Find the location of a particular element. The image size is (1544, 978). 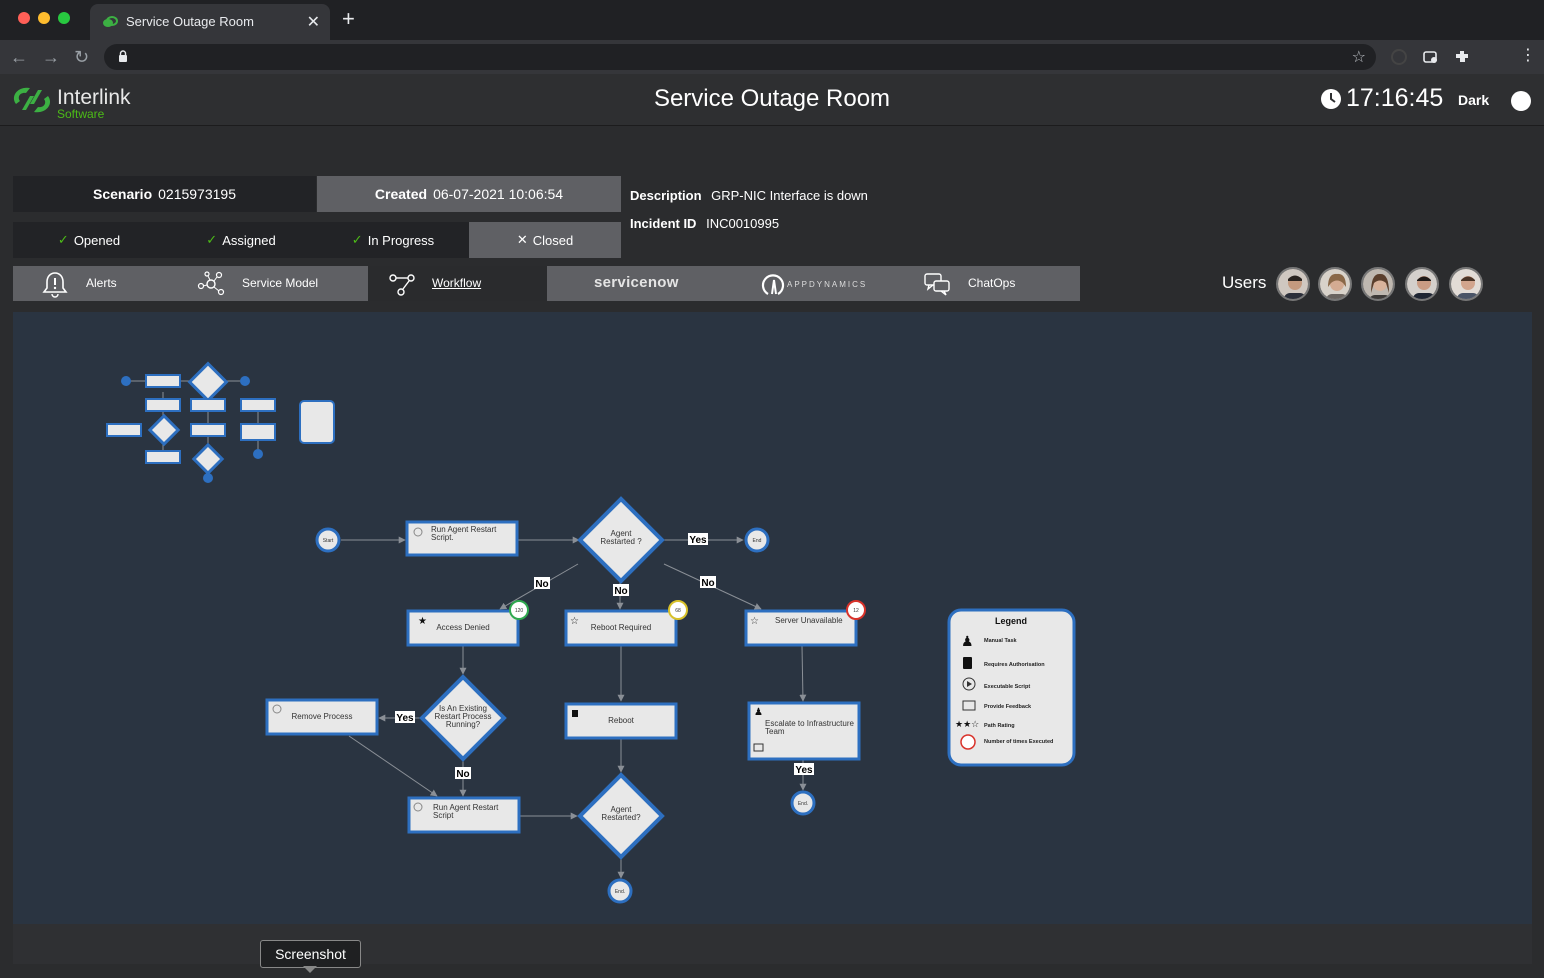

svg-text: Access Denied is located at coordinates (462, 627).